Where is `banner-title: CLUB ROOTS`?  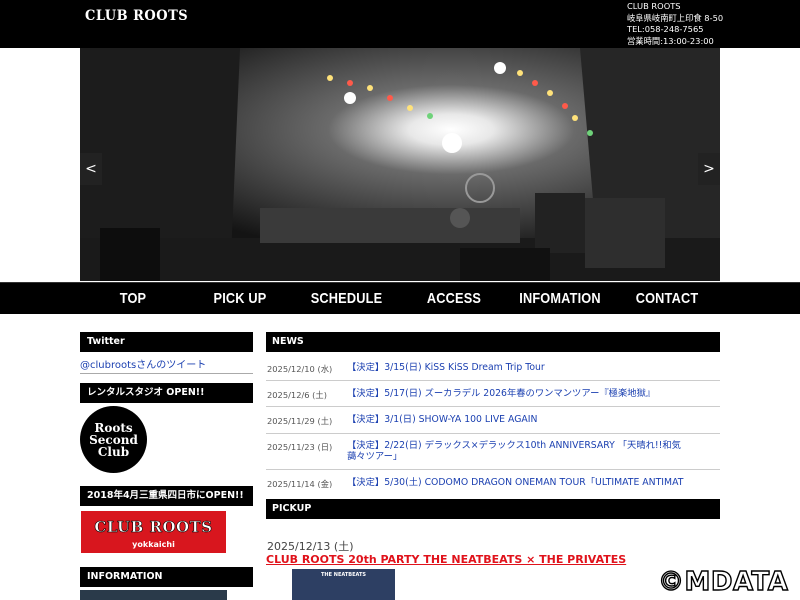
banner-title: CLUB ROOTS is located at coordinates (153, 527).